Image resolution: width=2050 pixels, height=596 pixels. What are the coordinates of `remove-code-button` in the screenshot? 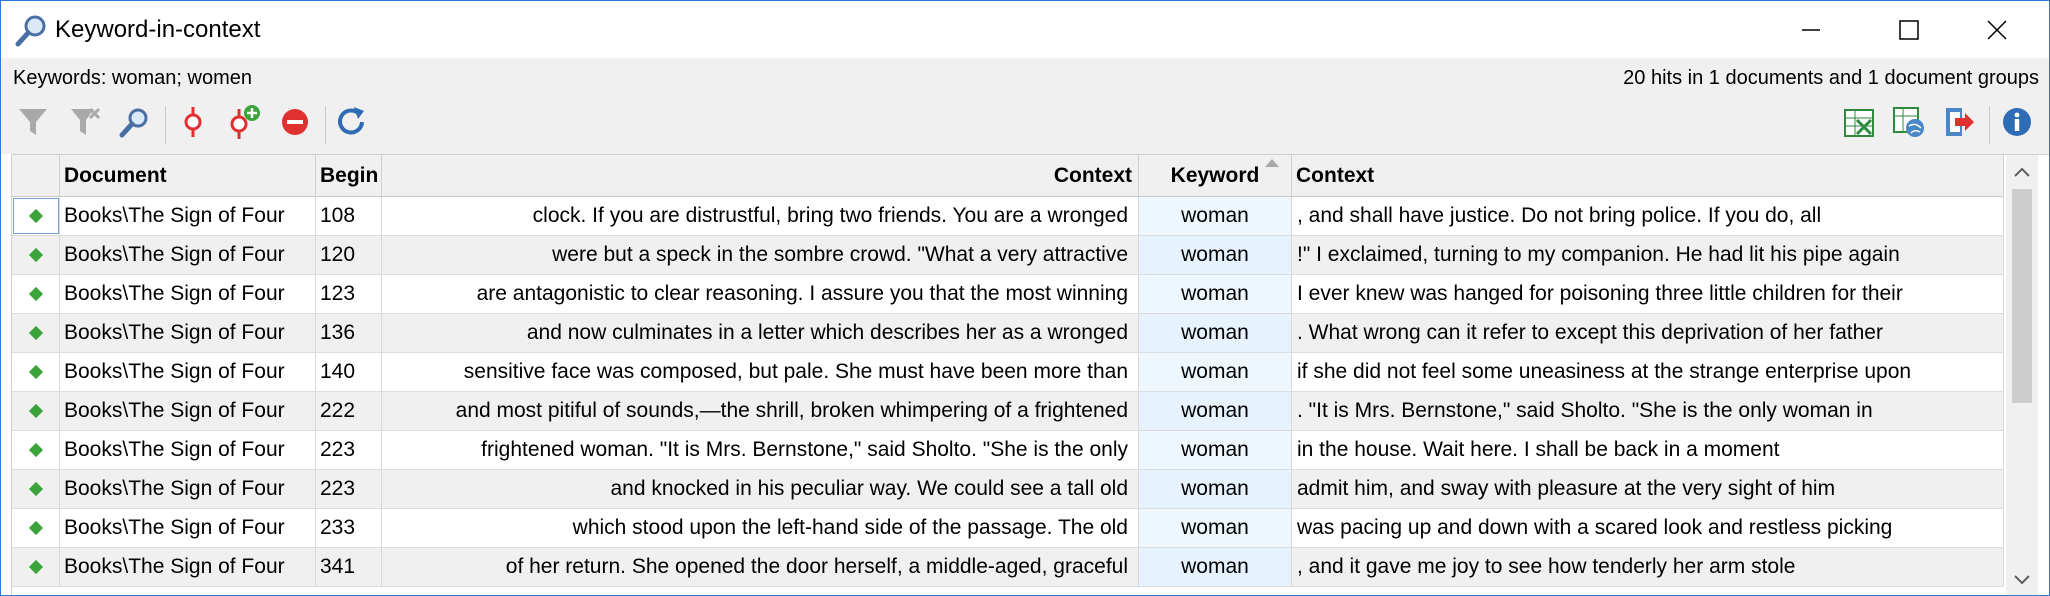 It's located at (295, 124).